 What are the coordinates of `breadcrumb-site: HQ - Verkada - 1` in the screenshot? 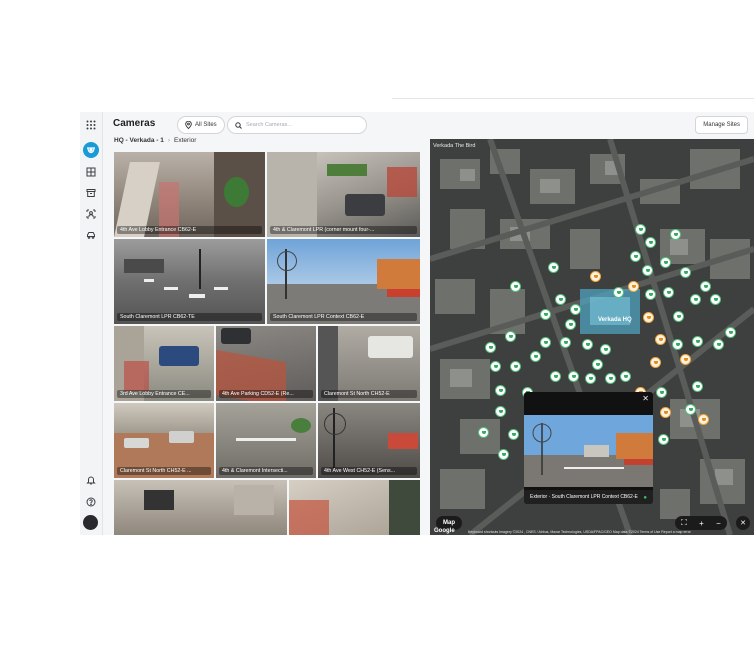 It's located at (139, 140).